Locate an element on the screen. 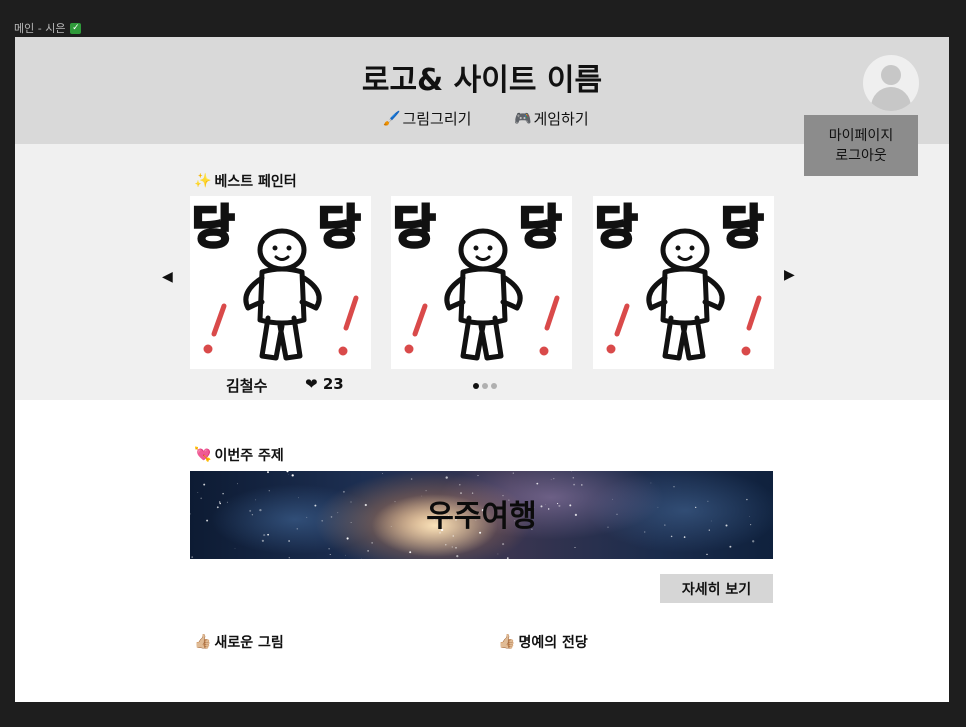  weekly-theme-title: 💘 이번주 주제 is located at coordinates (239, 455).